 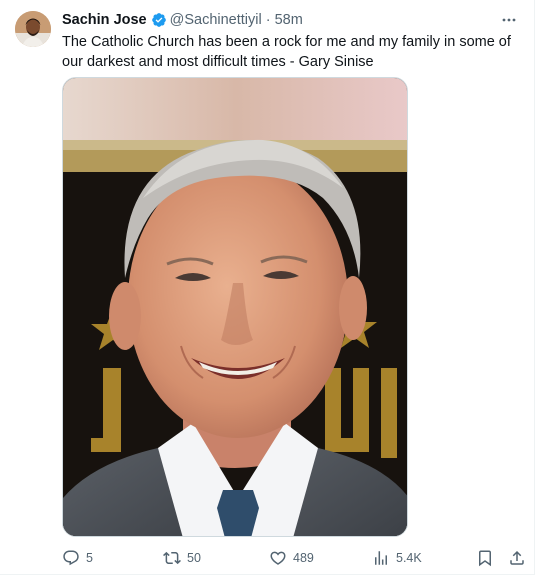 What do you see at coordinates (89, 558) in the screenshot?
I see `reply-count: 5` at bounding box center [89, 558].